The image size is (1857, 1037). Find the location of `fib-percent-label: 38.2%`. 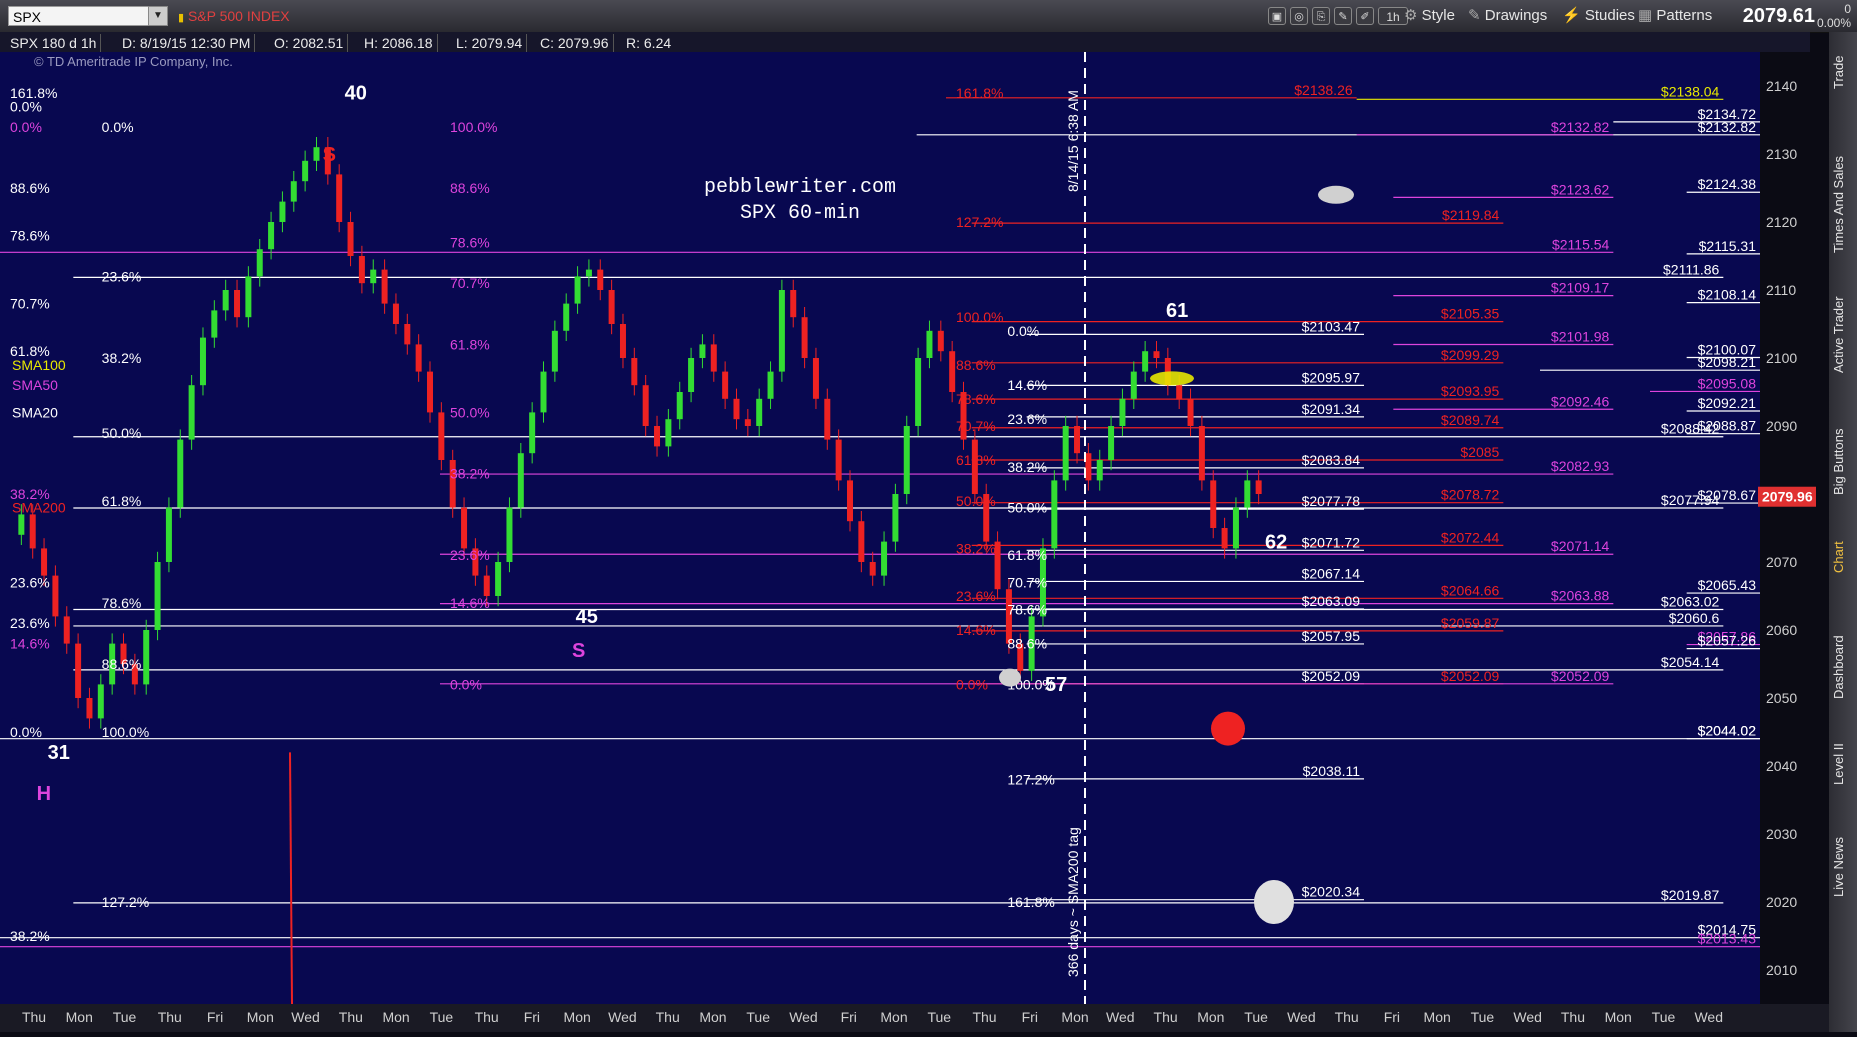

fib-percent-label: 38.2% is located at coordinates (1027, 467).